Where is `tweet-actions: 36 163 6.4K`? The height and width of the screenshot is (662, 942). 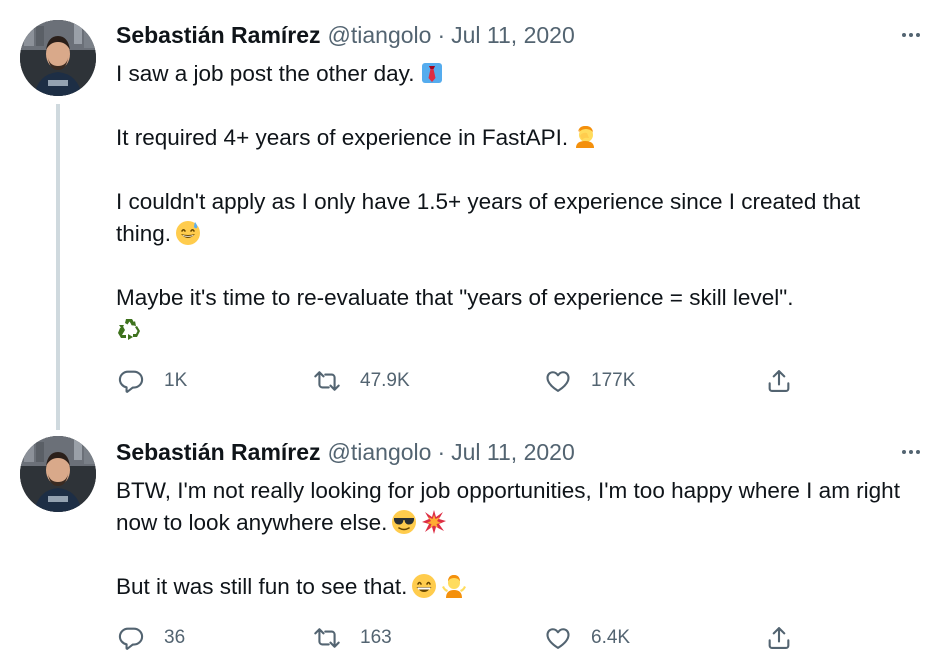
tweet-actions: 36 163 6.4K is located at coordinates (461, 638).